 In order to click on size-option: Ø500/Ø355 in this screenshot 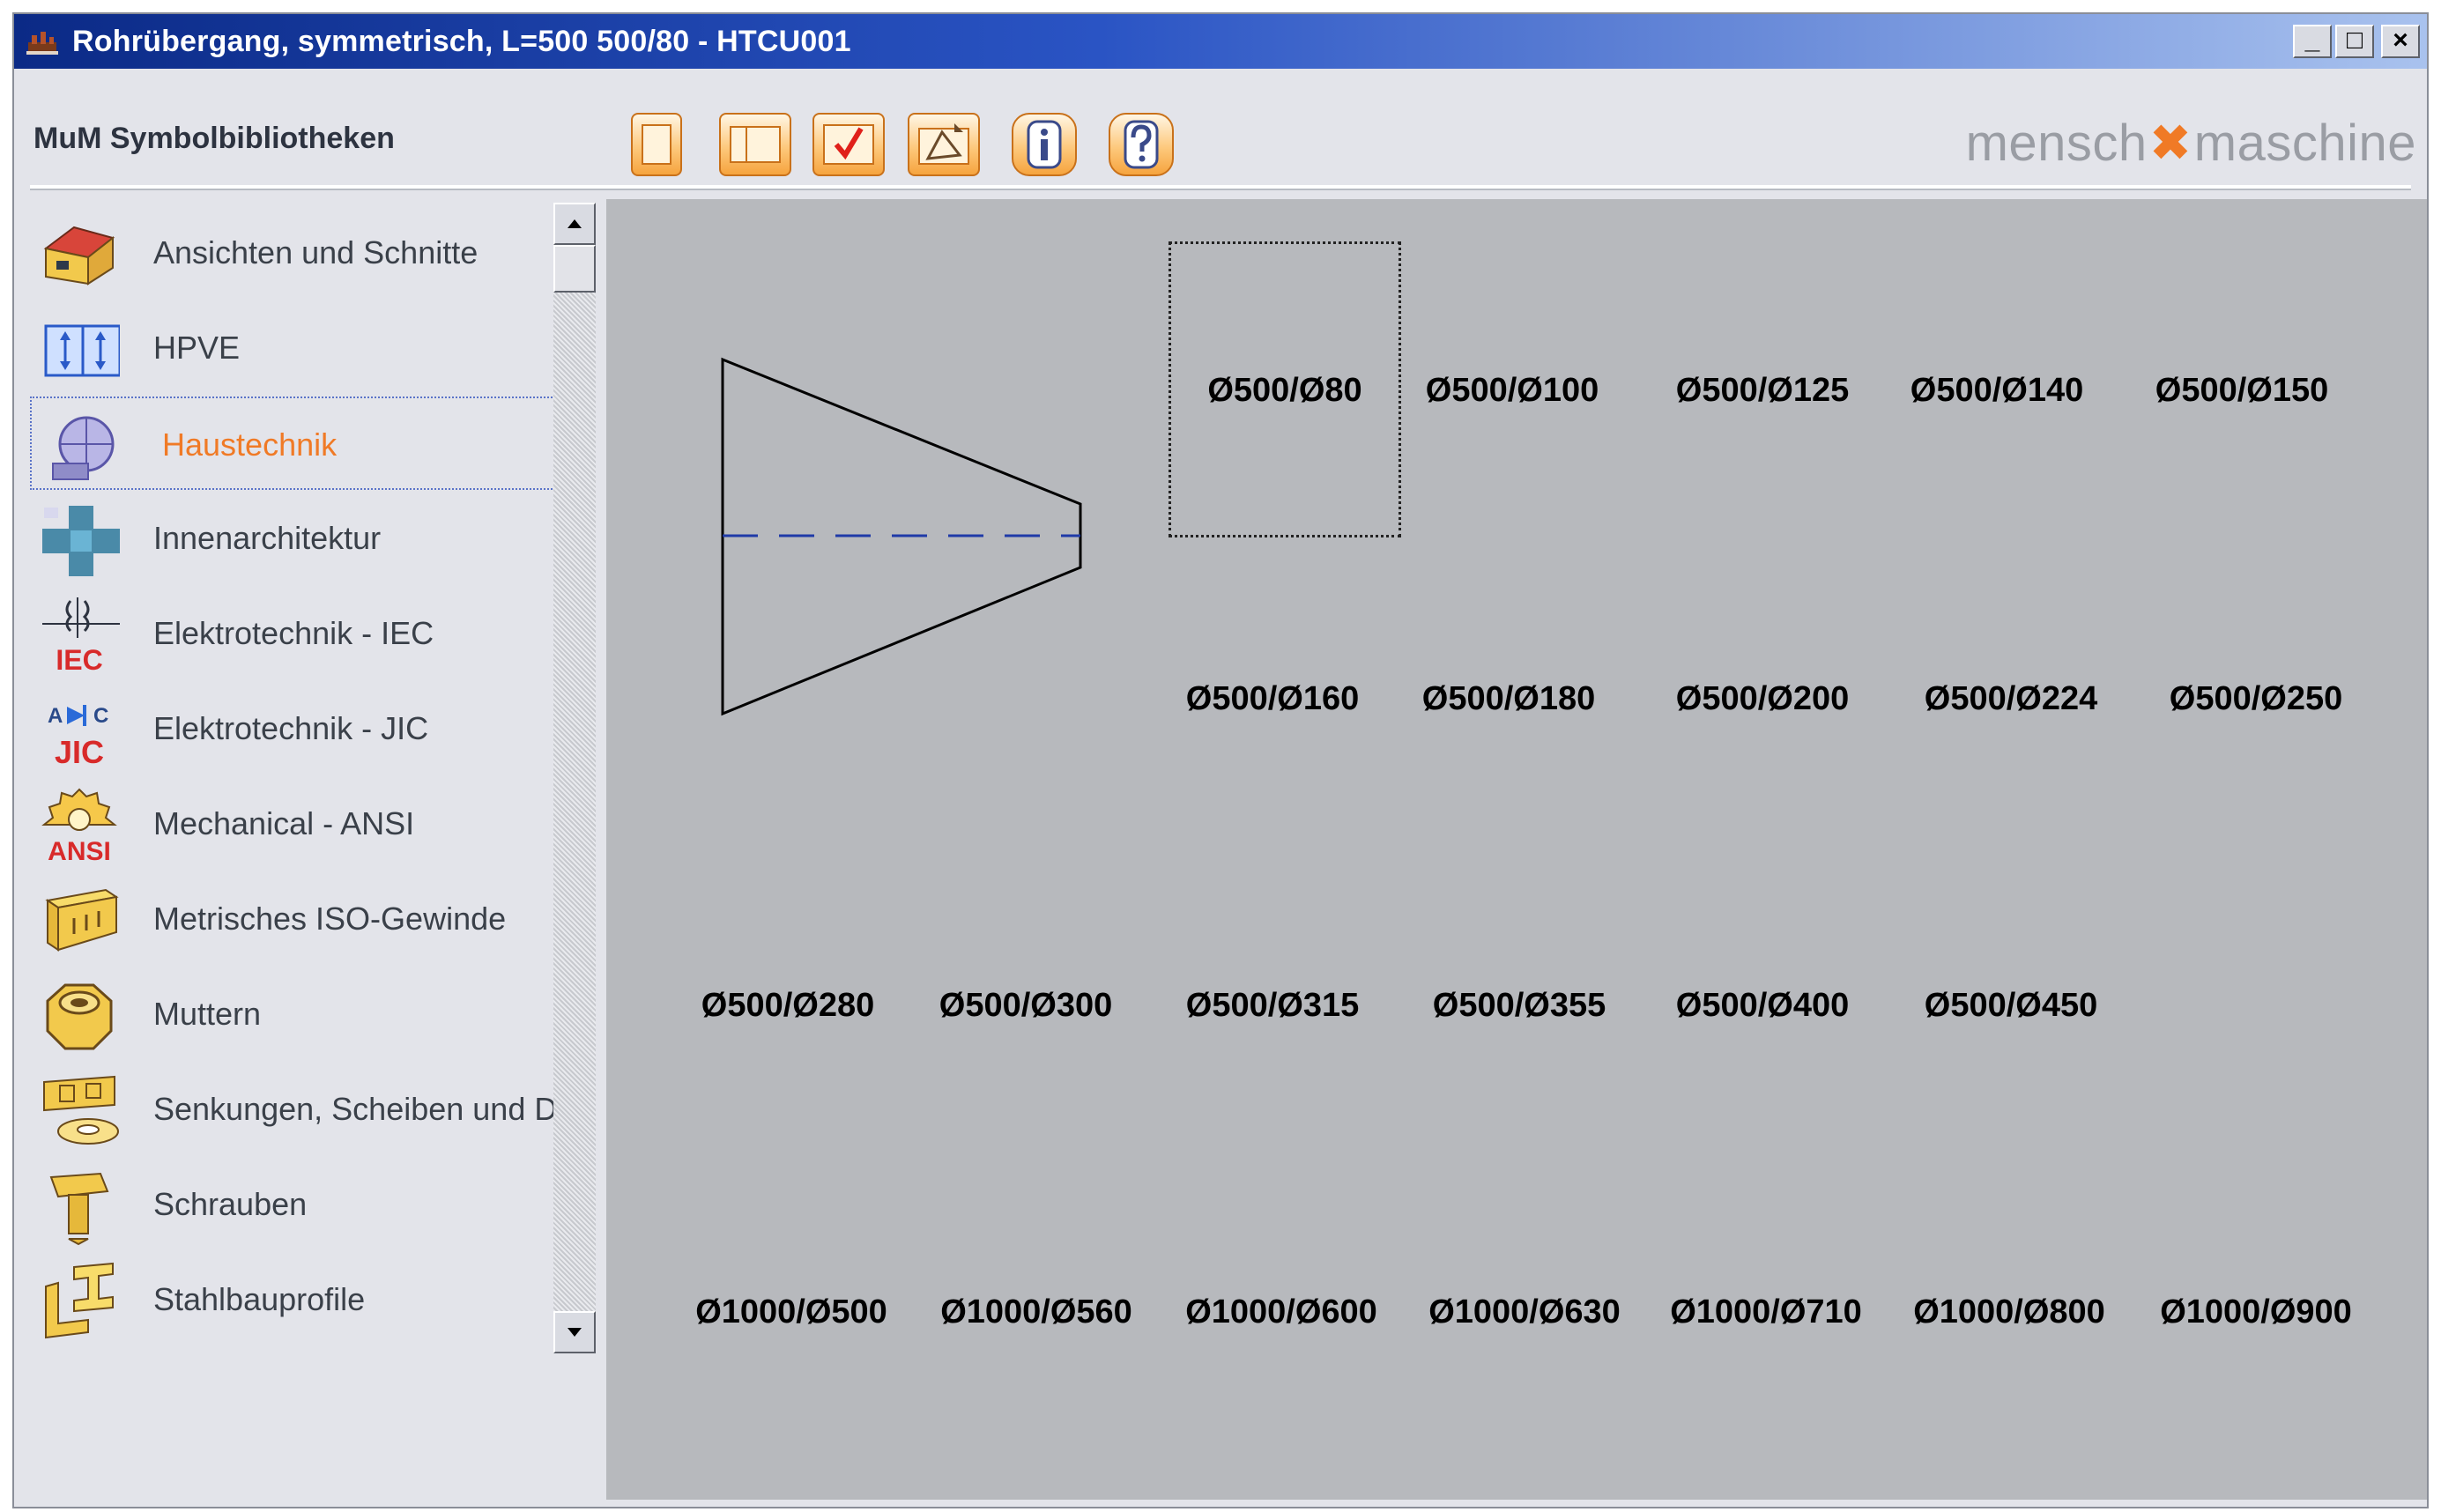, I will do `click(1519, 1006)`.